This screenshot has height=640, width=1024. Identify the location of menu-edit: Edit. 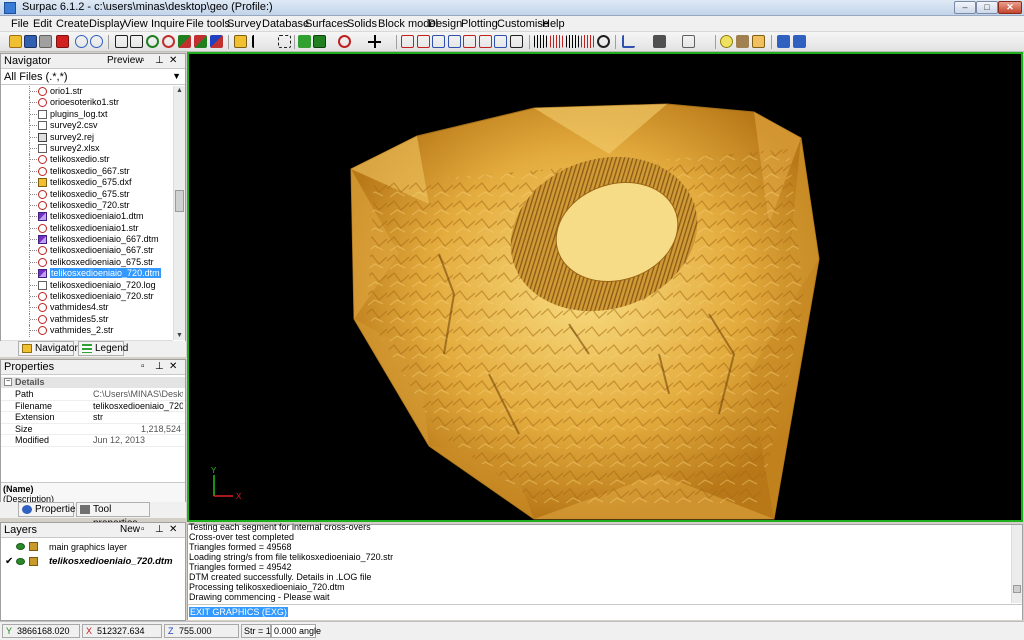
(42, 24).